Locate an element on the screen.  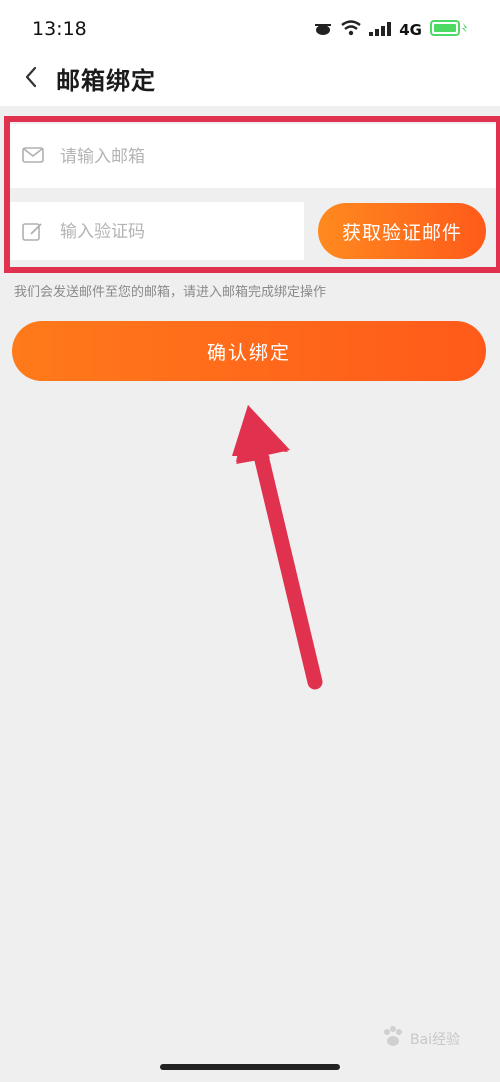
wifi-icon is located at coordinates (351, 30).